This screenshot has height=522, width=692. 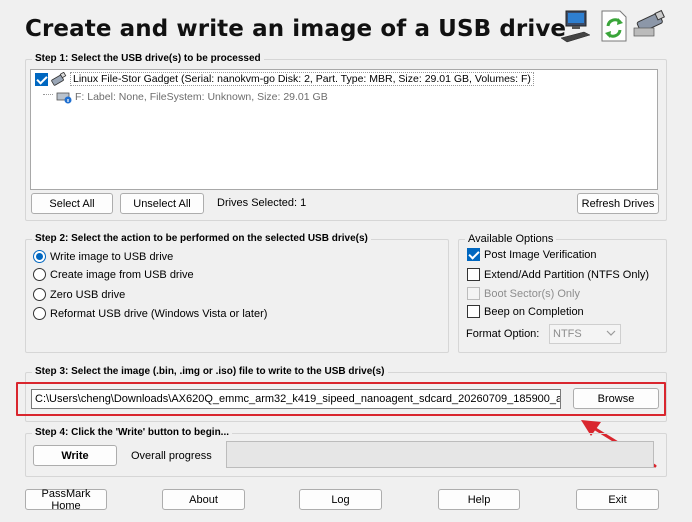 I want to click on exit-button: Exit, so click(x=617, y=499).